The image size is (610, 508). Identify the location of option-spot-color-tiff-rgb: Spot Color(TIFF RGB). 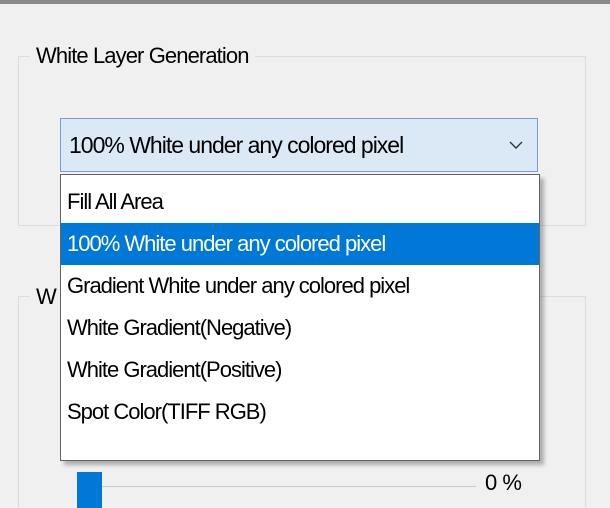
(300, 412).